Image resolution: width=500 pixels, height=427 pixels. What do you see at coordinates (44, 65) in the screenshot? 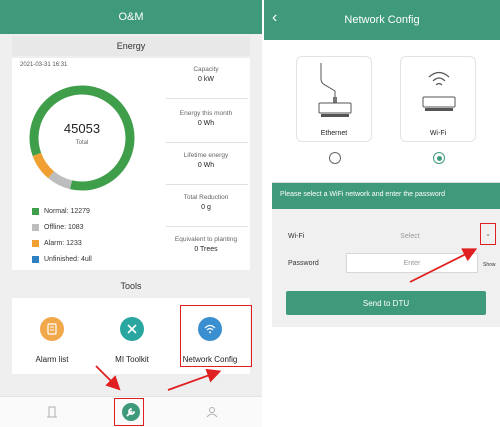
I see `energy-date: 2021-03-31 16:31` at bounding box center [44, 65].